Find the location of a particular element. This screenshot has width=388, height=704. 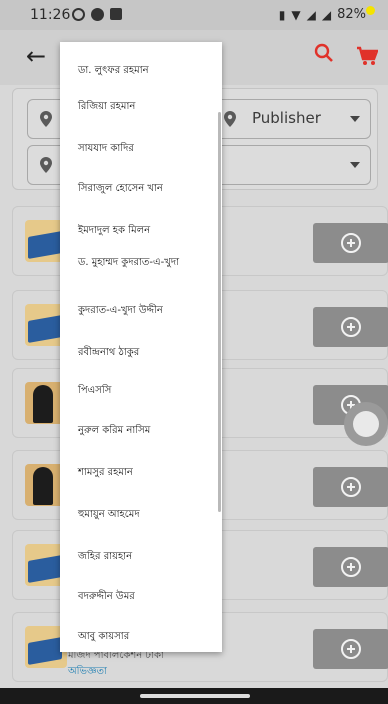

scrollbar is located at coordinates (219, 312).